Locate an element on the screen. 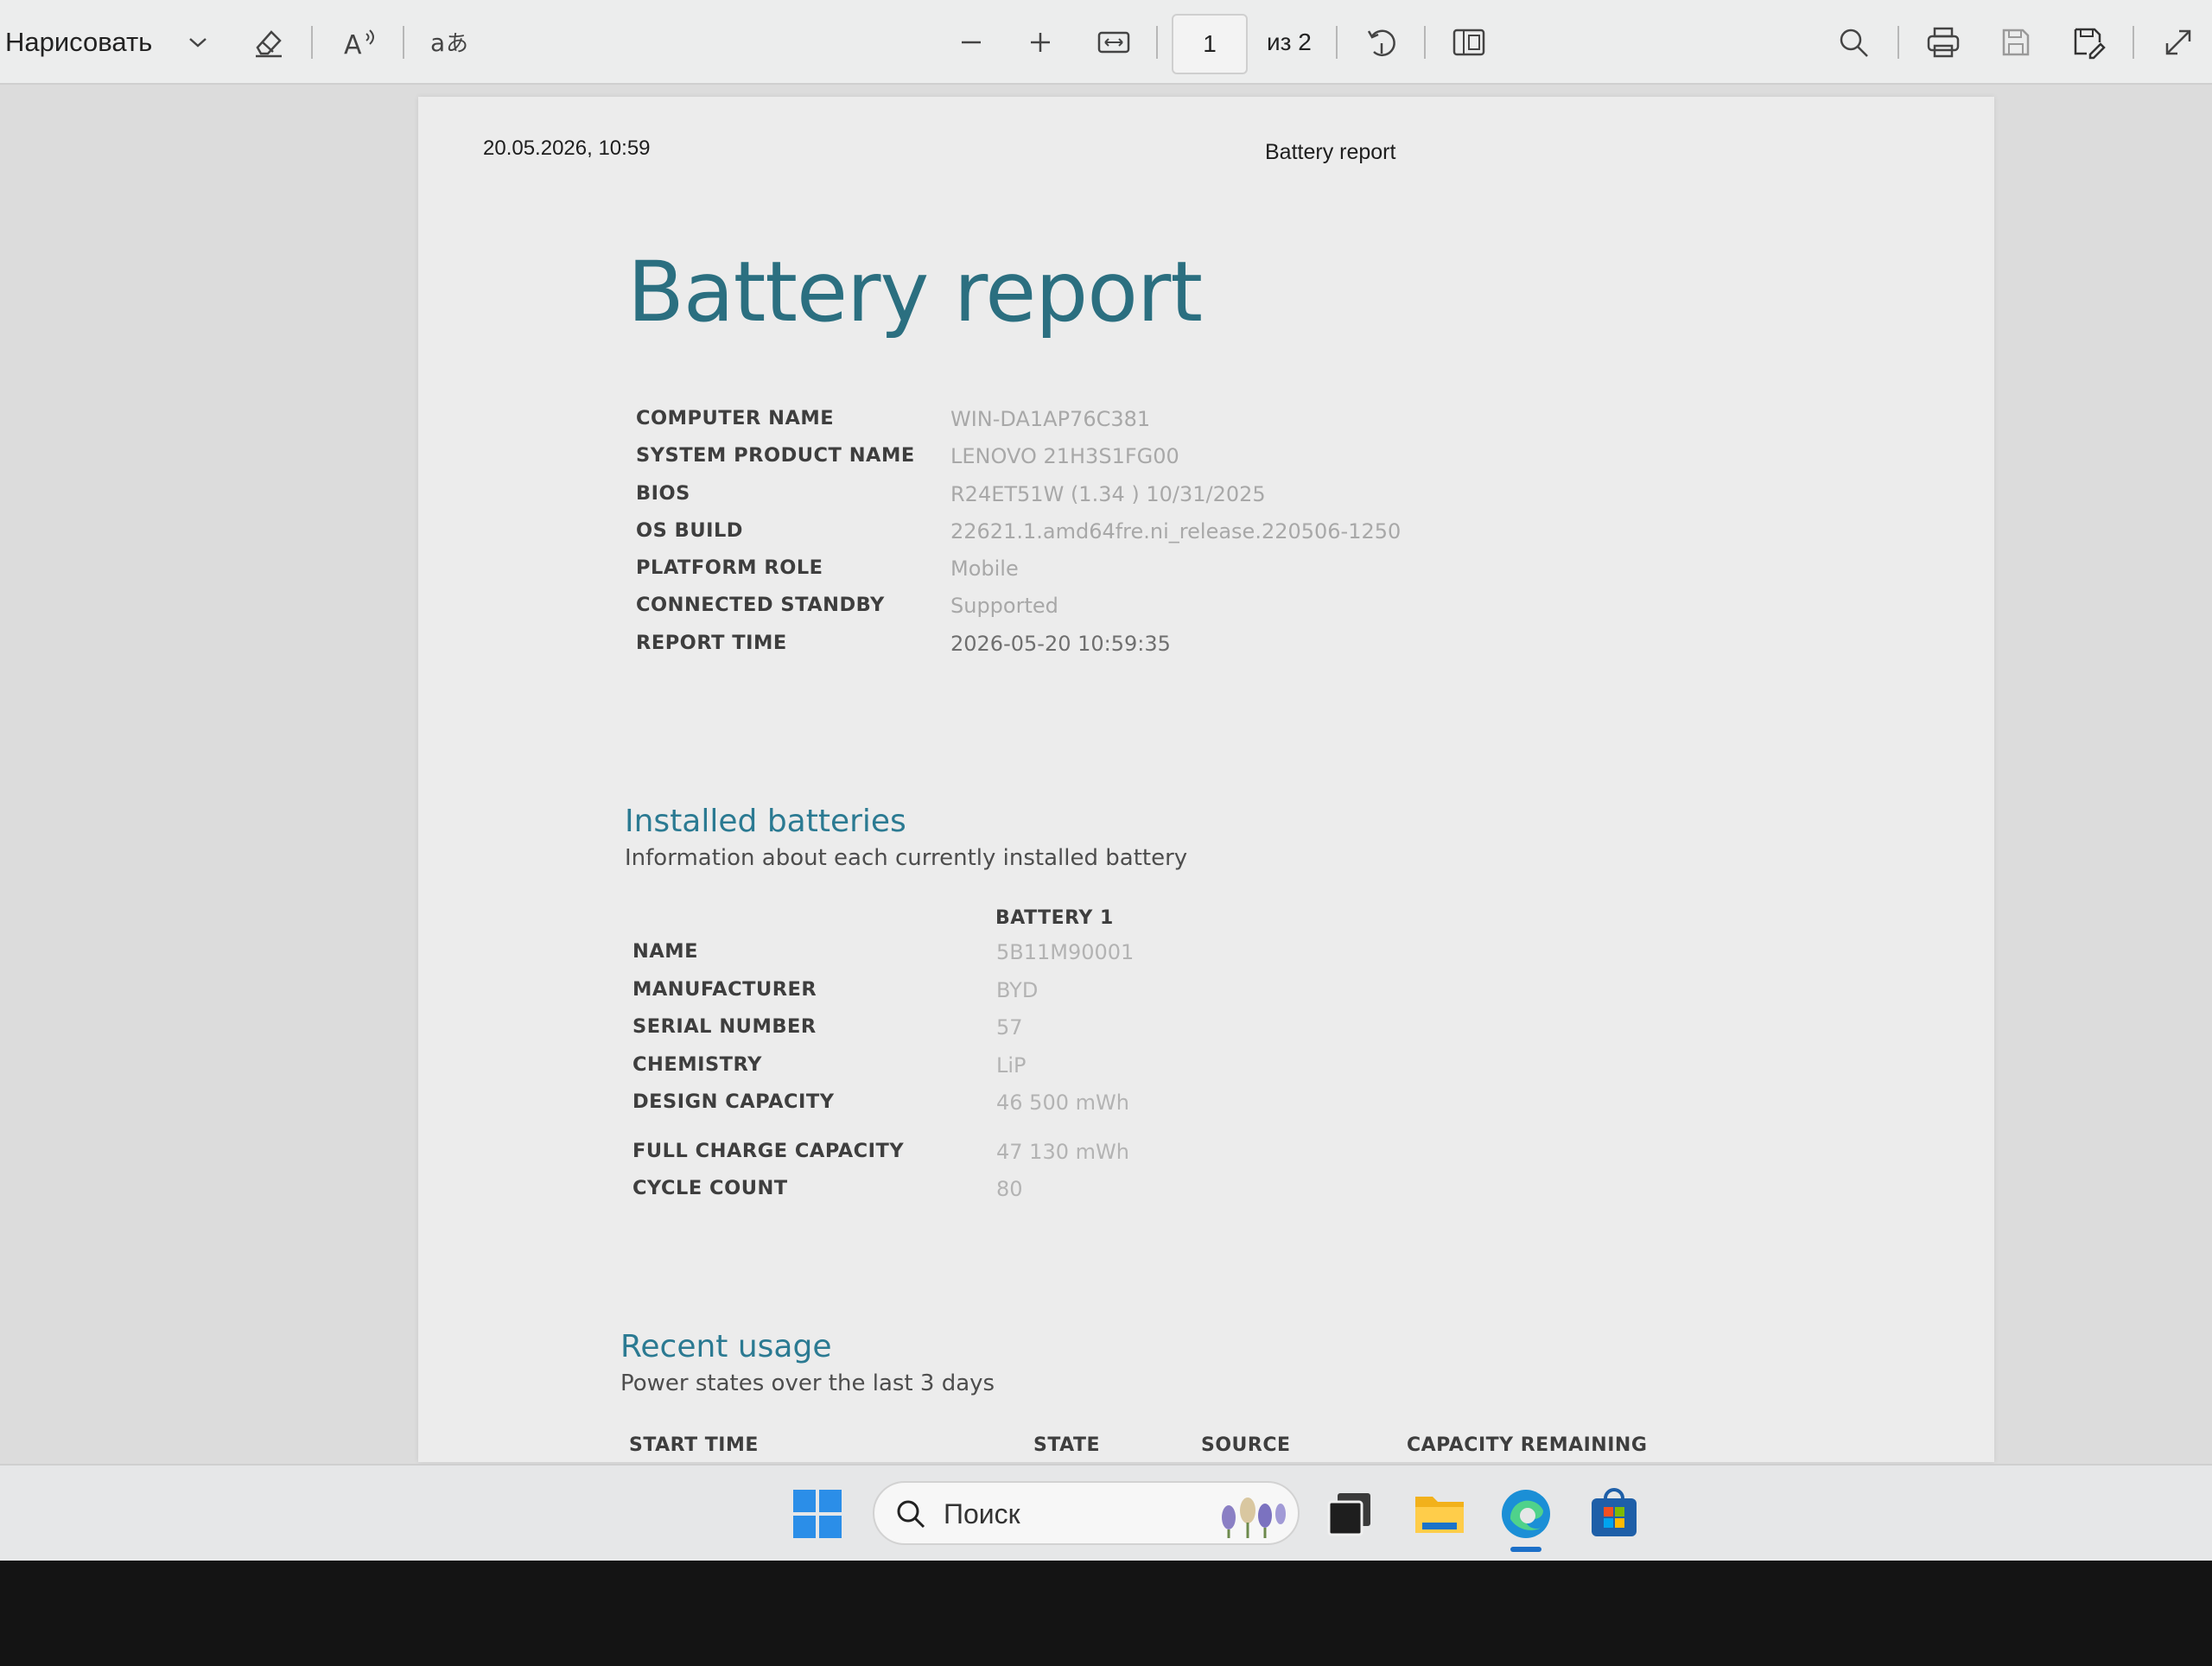 Image resolution: width=2212 pixels, height=1666 pixels. active-app-indicator is located at coordinates (1525, 1550).